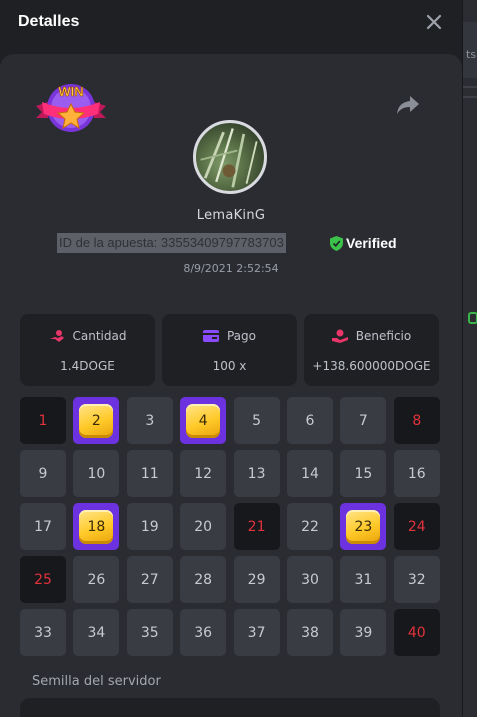 Image resolution: width=477 pixels, height=717 pixels. I want to click on stat-value: +138.600000DOGE, so click(371, 366).